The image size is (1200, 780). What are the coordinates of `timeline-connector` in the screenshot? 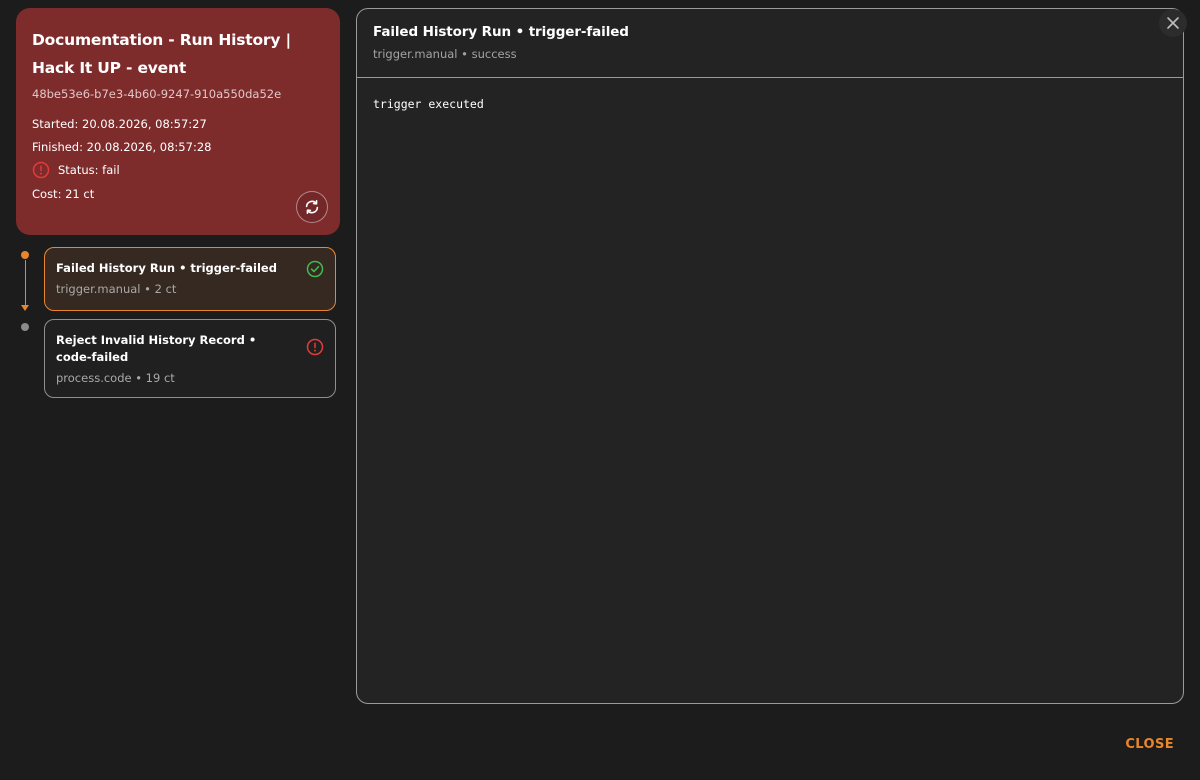 It's located at (25, 284).